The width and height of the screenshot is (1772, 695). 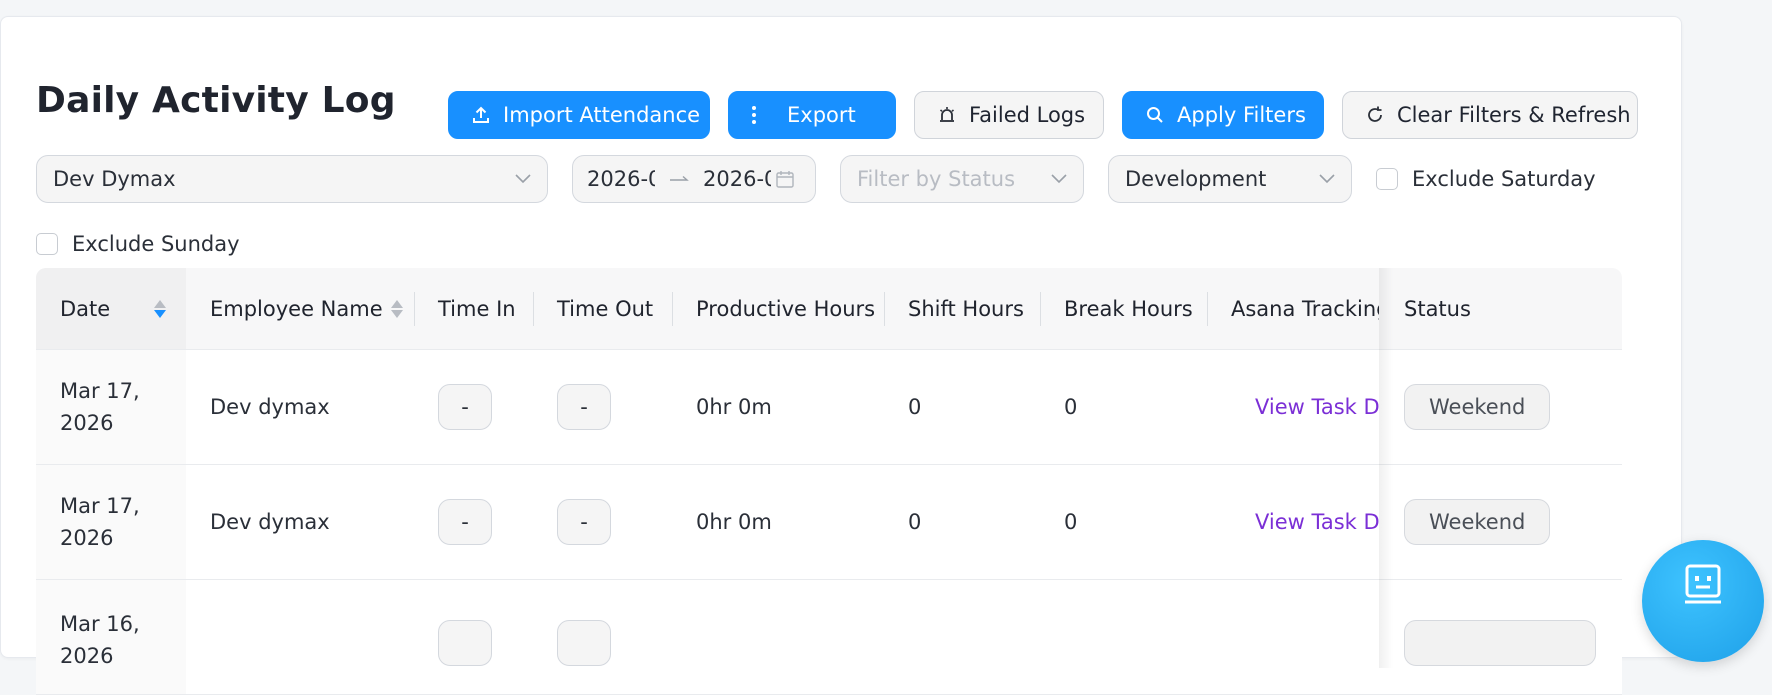 I want to click on column-header-shift-label: Shift Hours, so click(x=966, y=308).